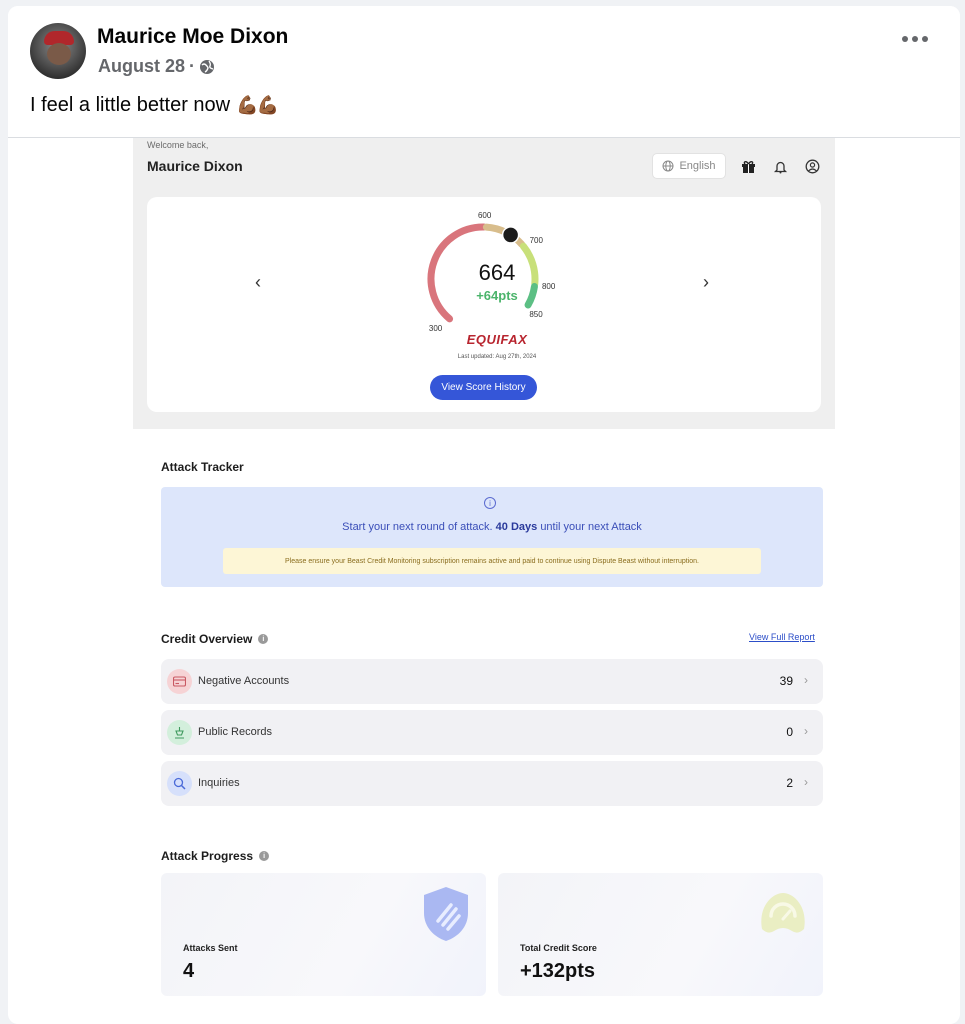  I want to click on attack-progress-title: Attack Progress i, so click(215, 856).